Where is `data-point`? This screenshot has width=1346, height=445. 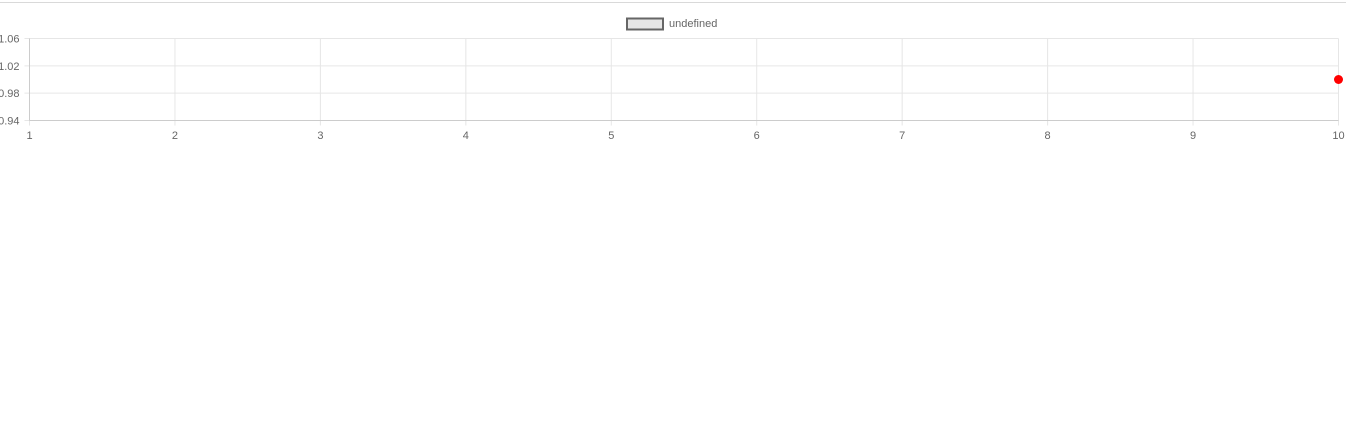
data-point is located at coordinates (1338, 79).